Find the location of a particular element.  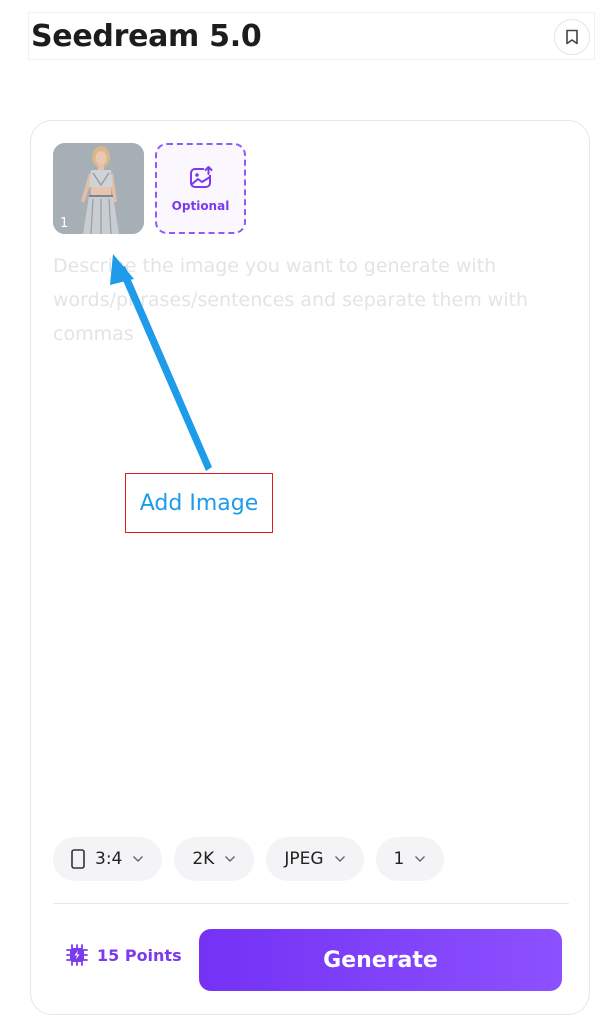

chip-icon is located at coordinates (77, 955).